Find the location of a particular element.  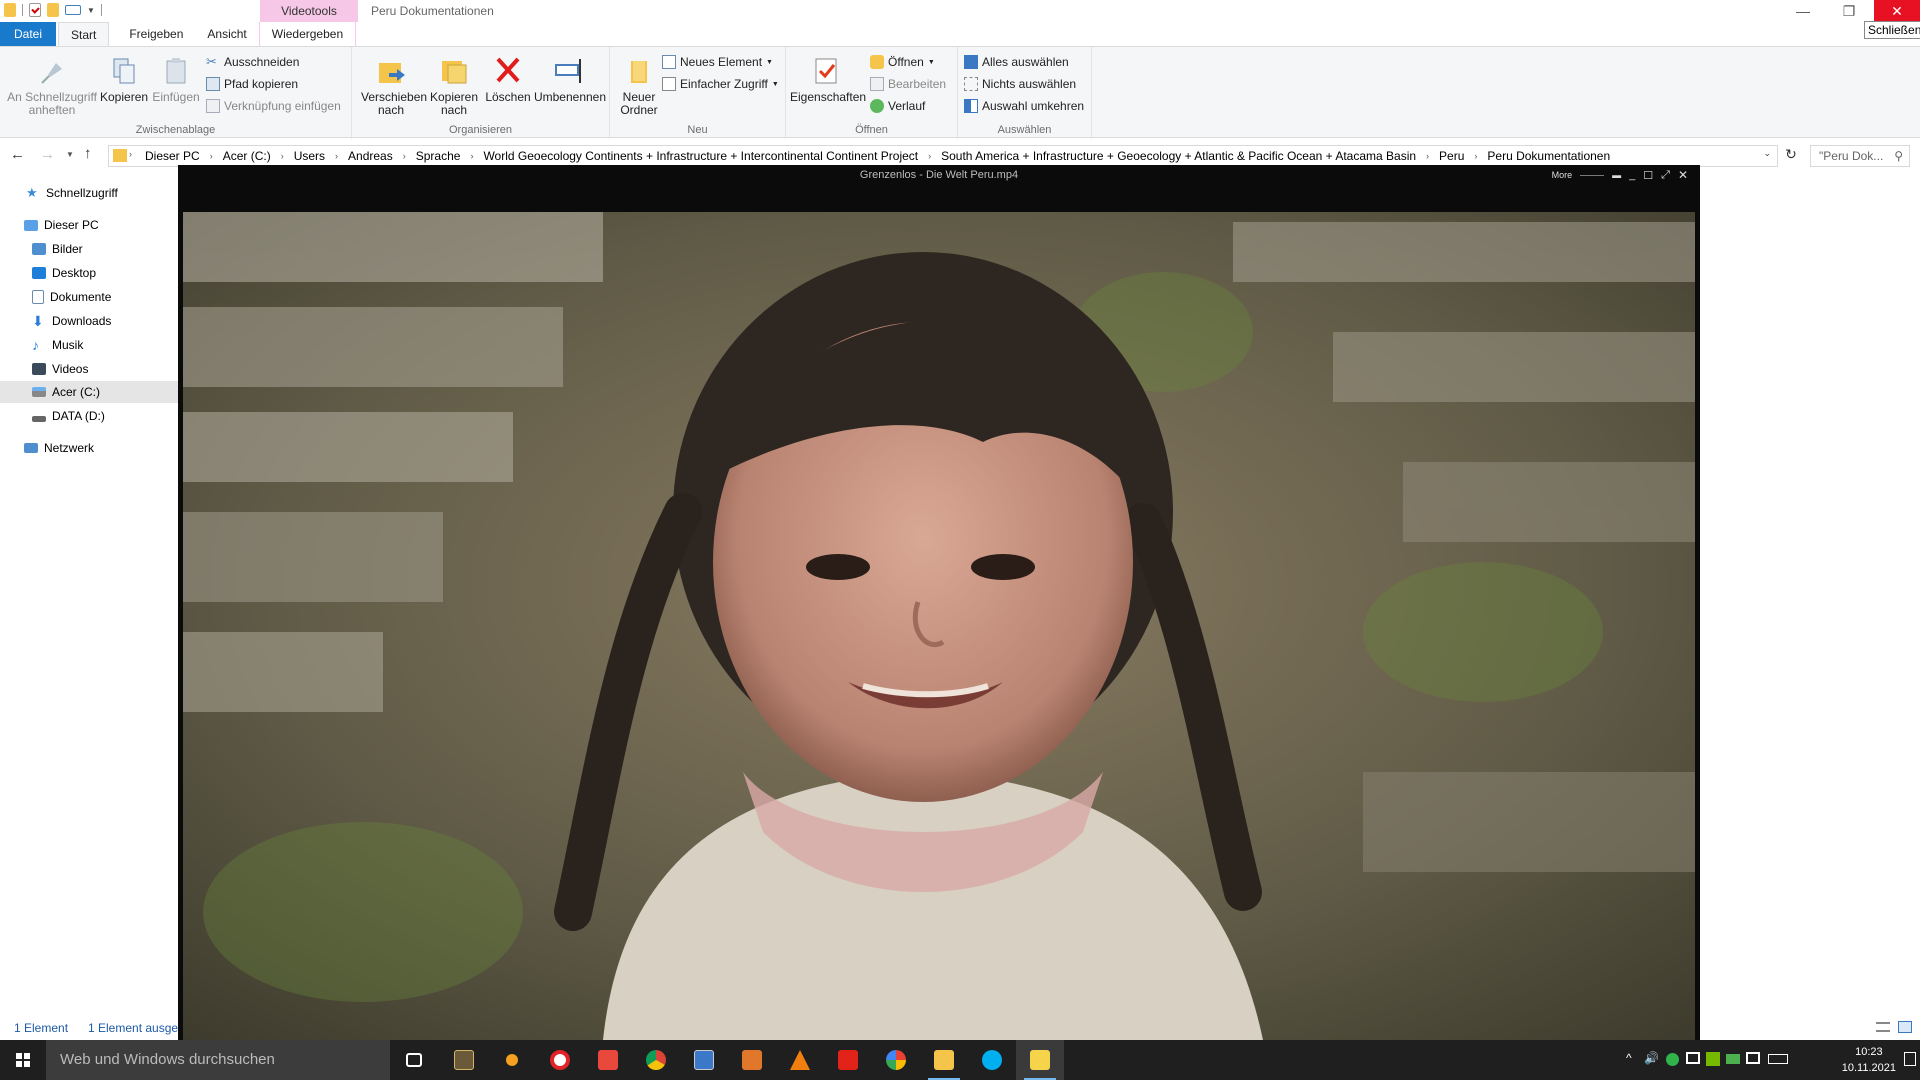

nav-videos: Videos is located at coordinates (60, 369).